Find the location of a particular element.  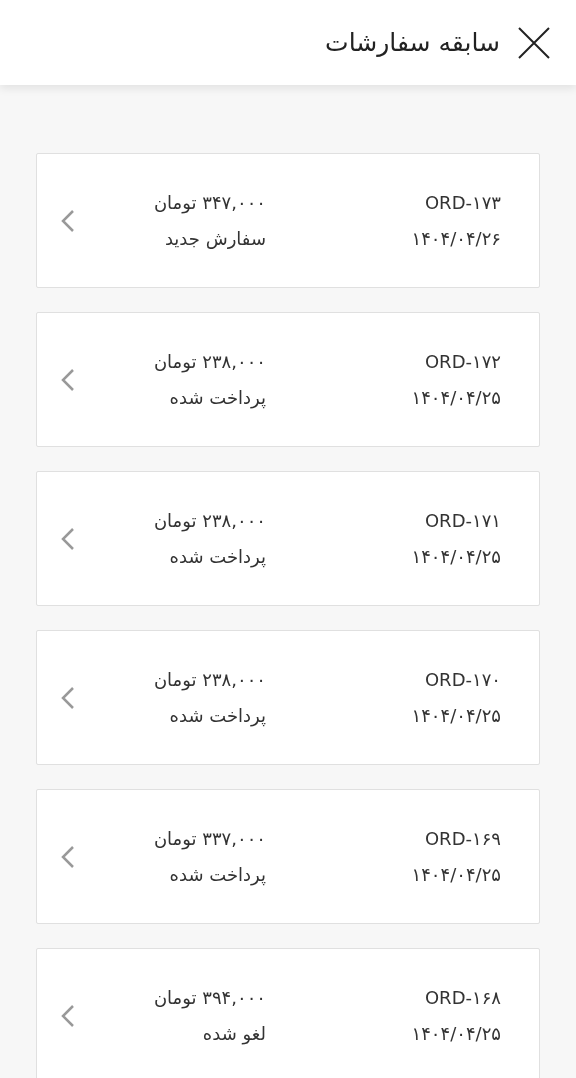

order-card: ORD-۱۷۰ ۱۴۰۴/۰۴/۲۵ ۲۳۸,۰۰۰ تومان پرداخت شده is located at coordinates (288, 697).